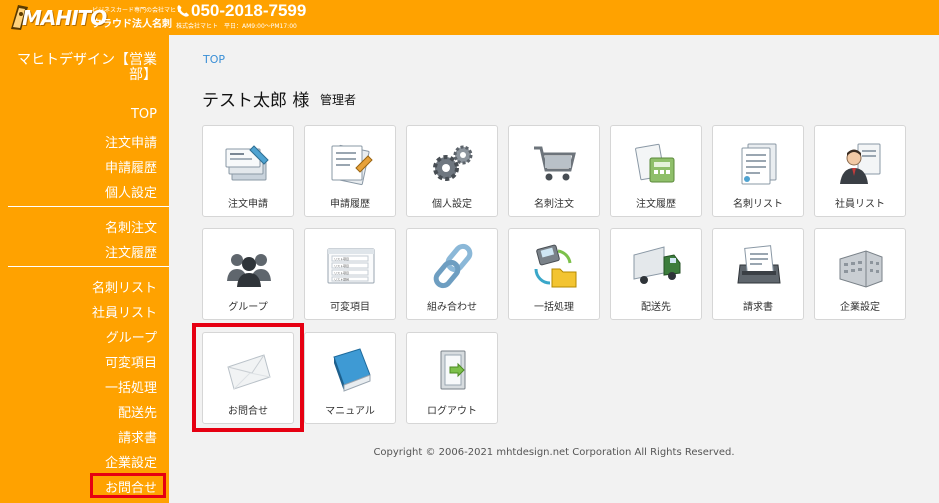 Image resolution: width=939 pixels, height=503 pixels. I want to click on contact-tile-highlight, so click(248, 377).